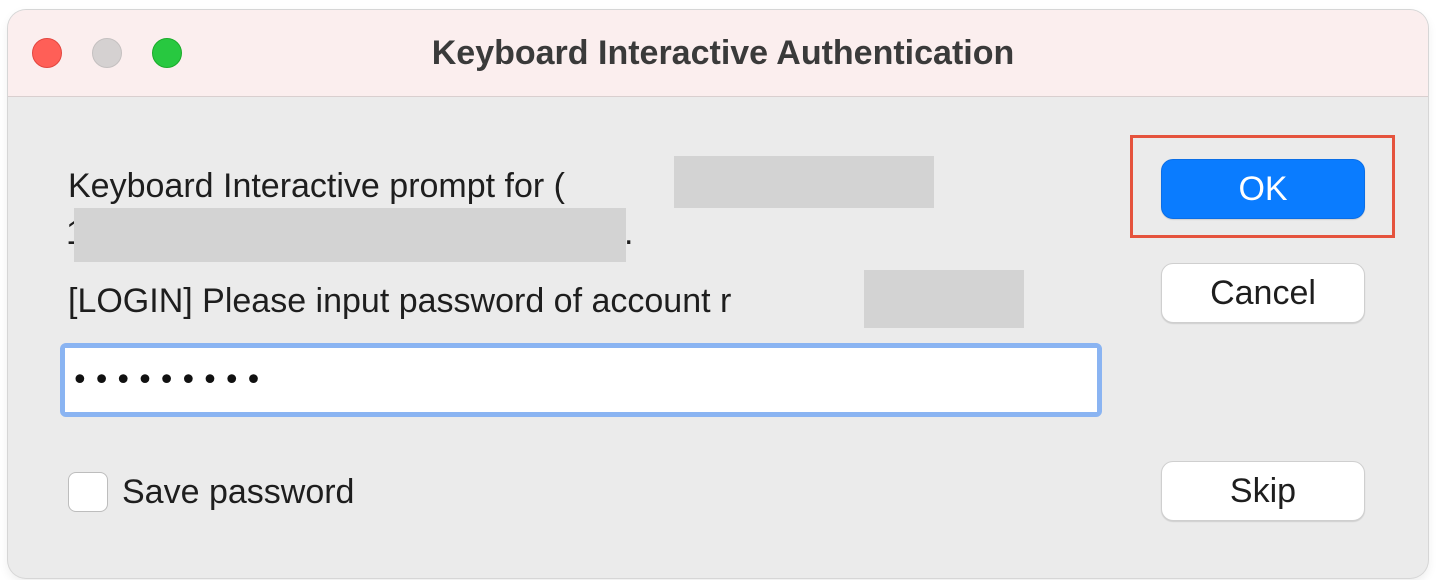  What do you see at coordinates (317, 186) in the screenshot?
I see `prompt-host-line: Keyboard Interactive prompt for (` at bounding box center [317, 186].